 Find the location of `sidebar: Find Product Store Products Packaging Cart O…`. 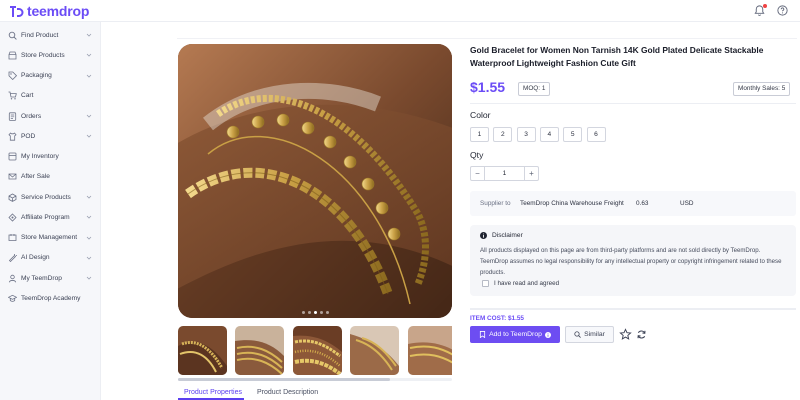

sidebar: Find Product Store Products Packaging Cart O… is located at coordinates (50, 211).